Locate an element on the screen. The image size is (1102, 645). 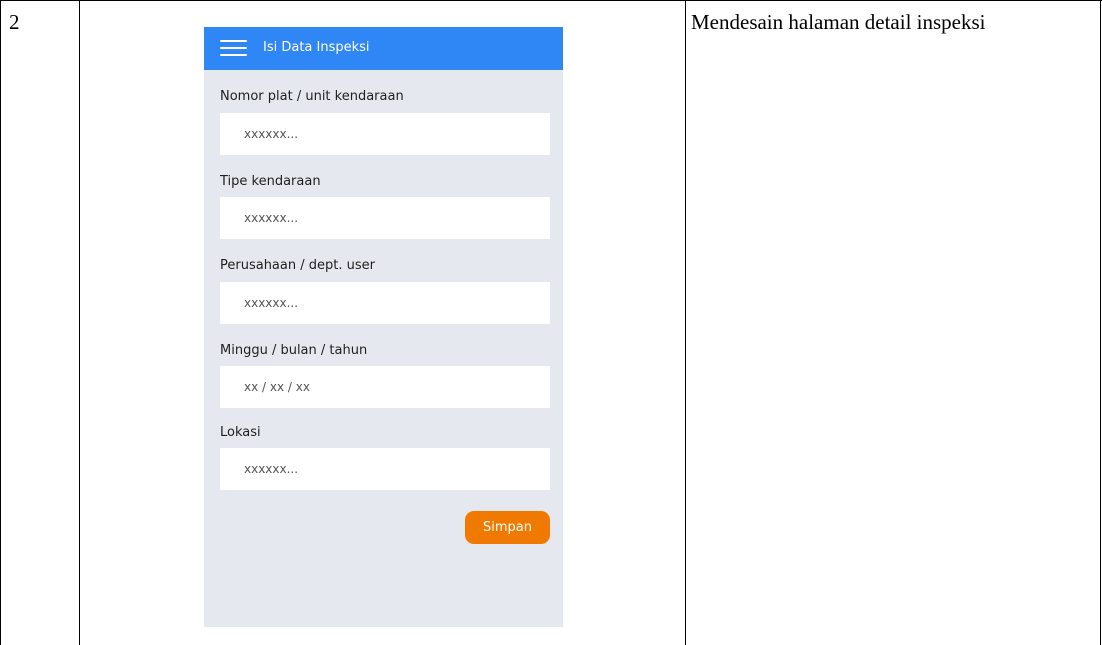
table-right-border is located at coordinates (1100, 322).